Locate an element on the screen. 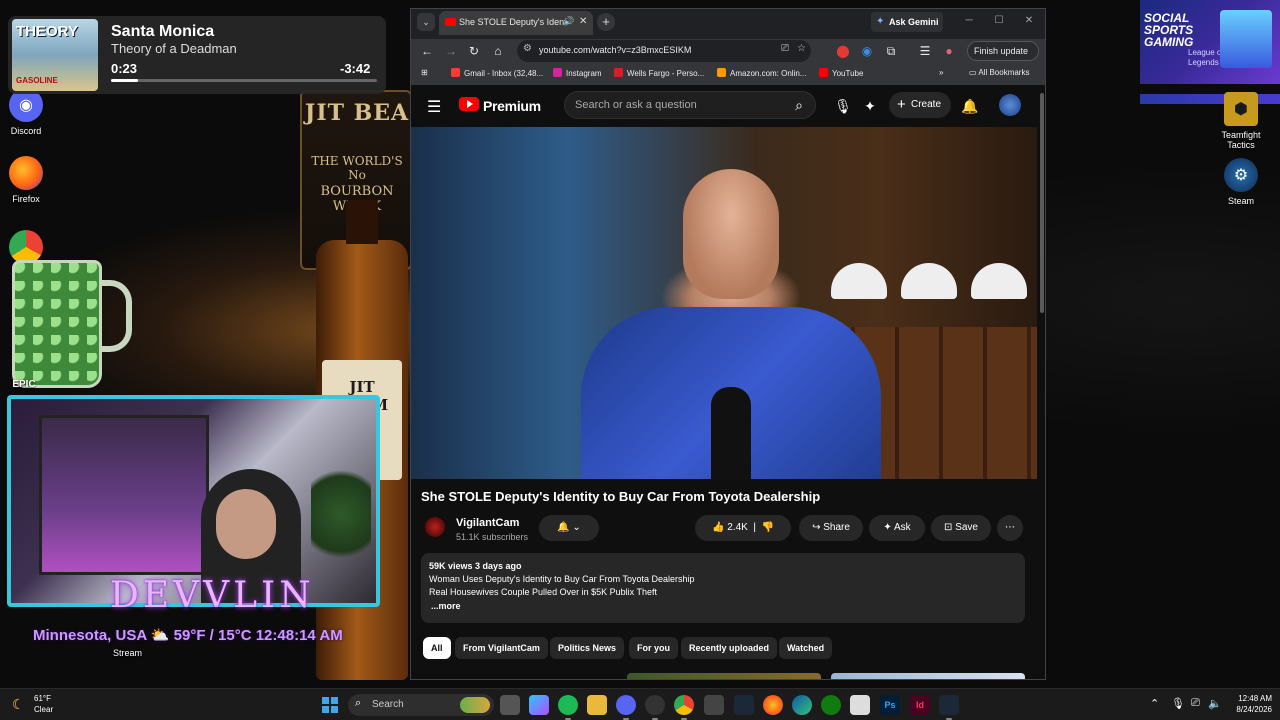  chip-all: All is located at coordinates (437, 648).